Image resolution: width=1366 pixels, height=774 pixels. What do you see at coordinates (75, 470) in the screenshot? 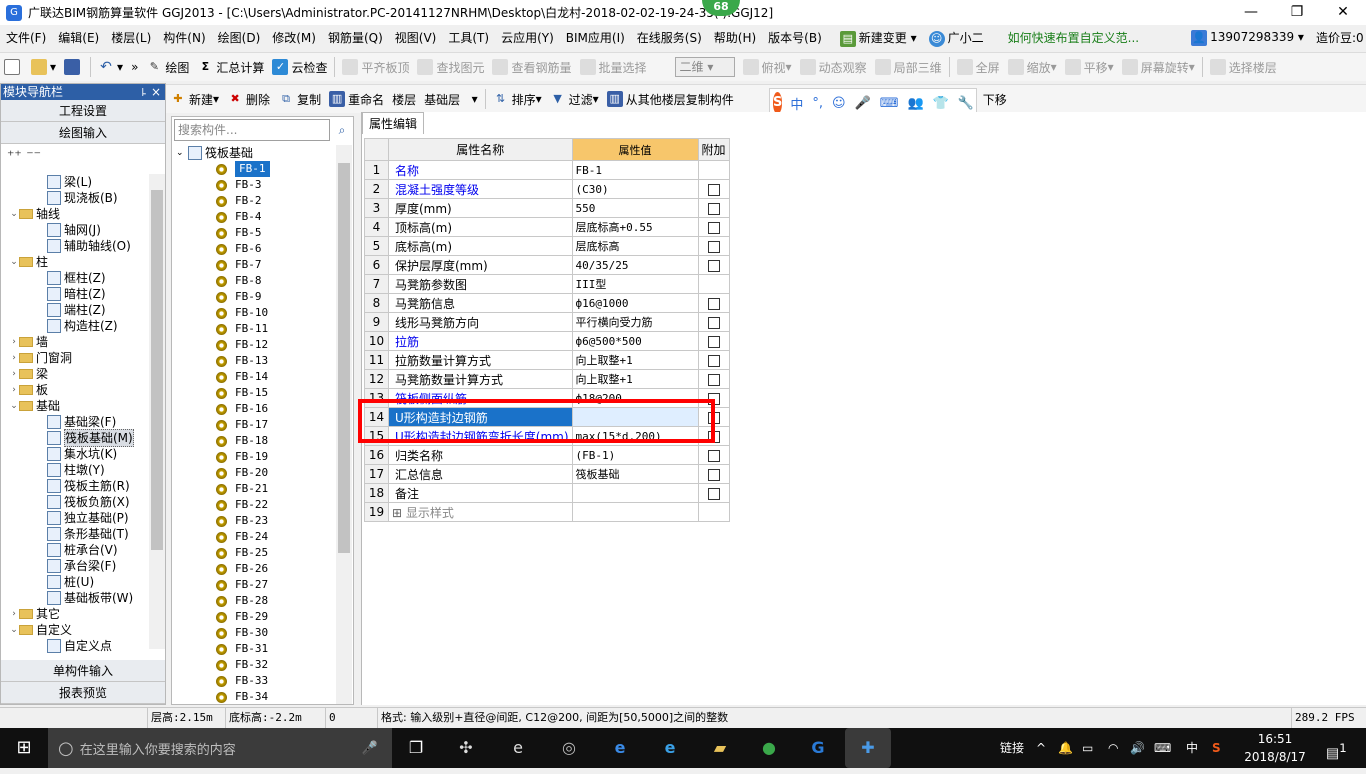
I see `nav-tree-item: 柱墩(Y)` at bounding box center [75, 470].